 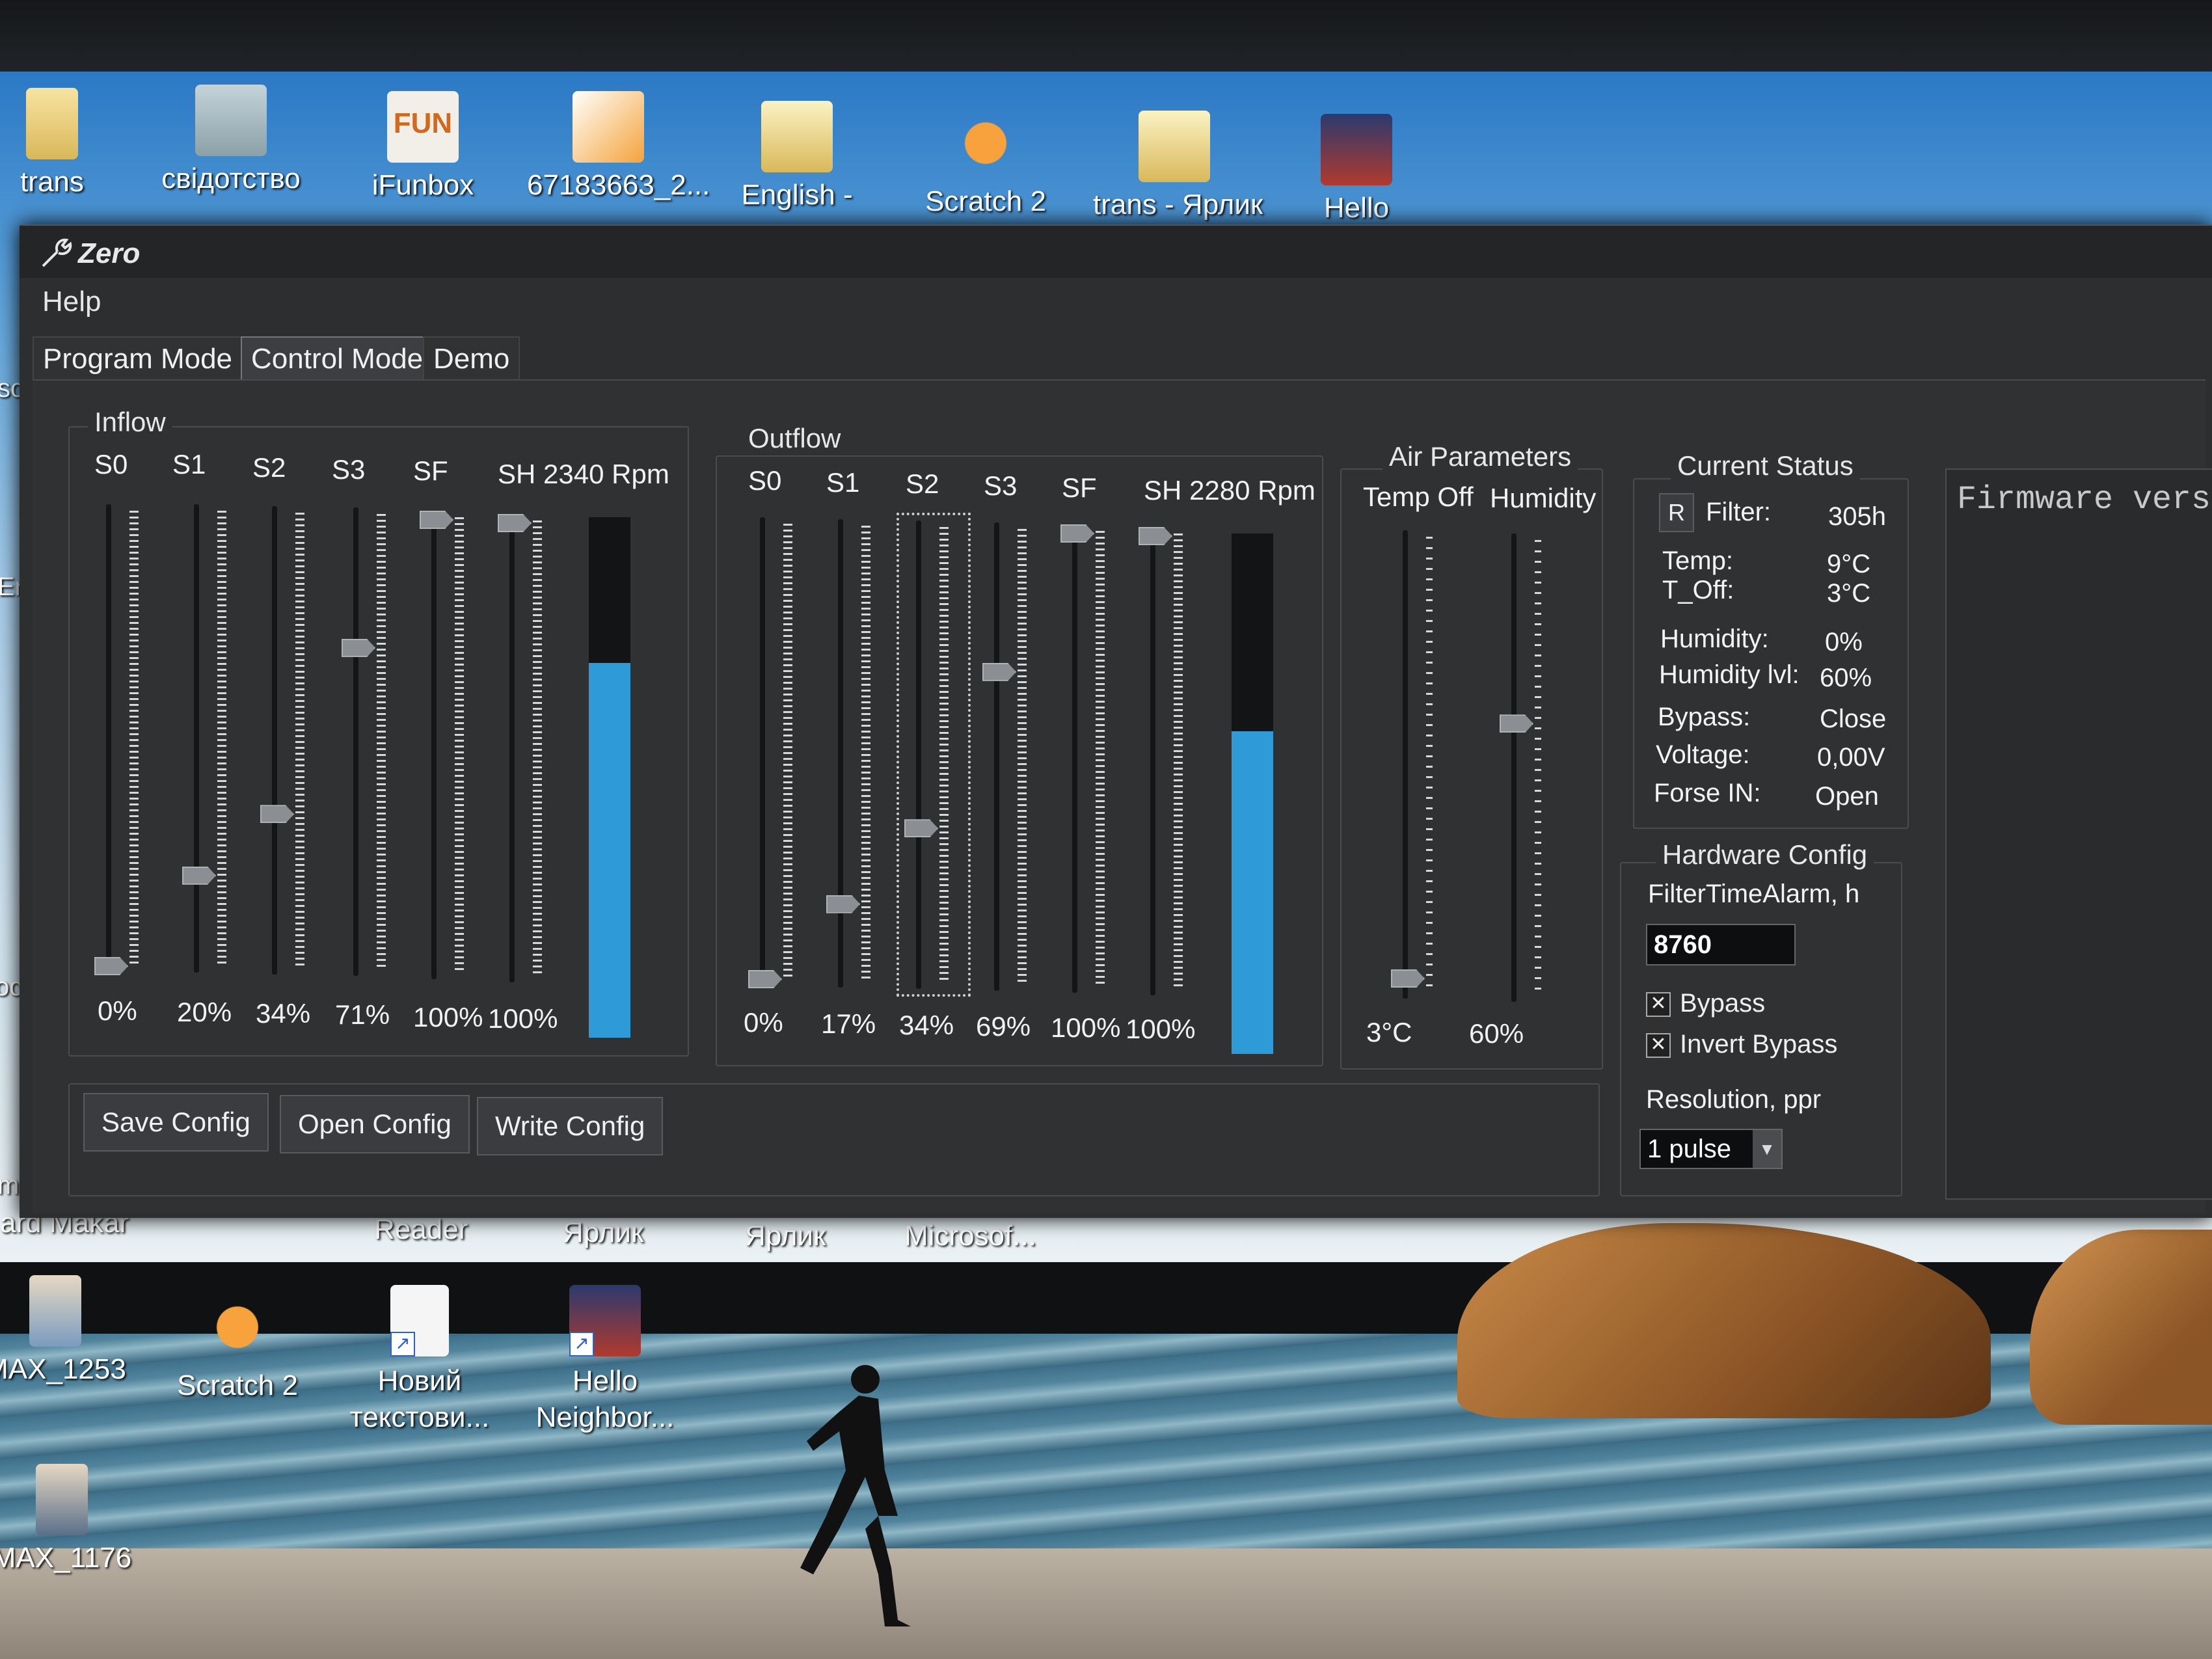 I want to click on desktop-label: Ярлик, so click(x=786, y=1236).